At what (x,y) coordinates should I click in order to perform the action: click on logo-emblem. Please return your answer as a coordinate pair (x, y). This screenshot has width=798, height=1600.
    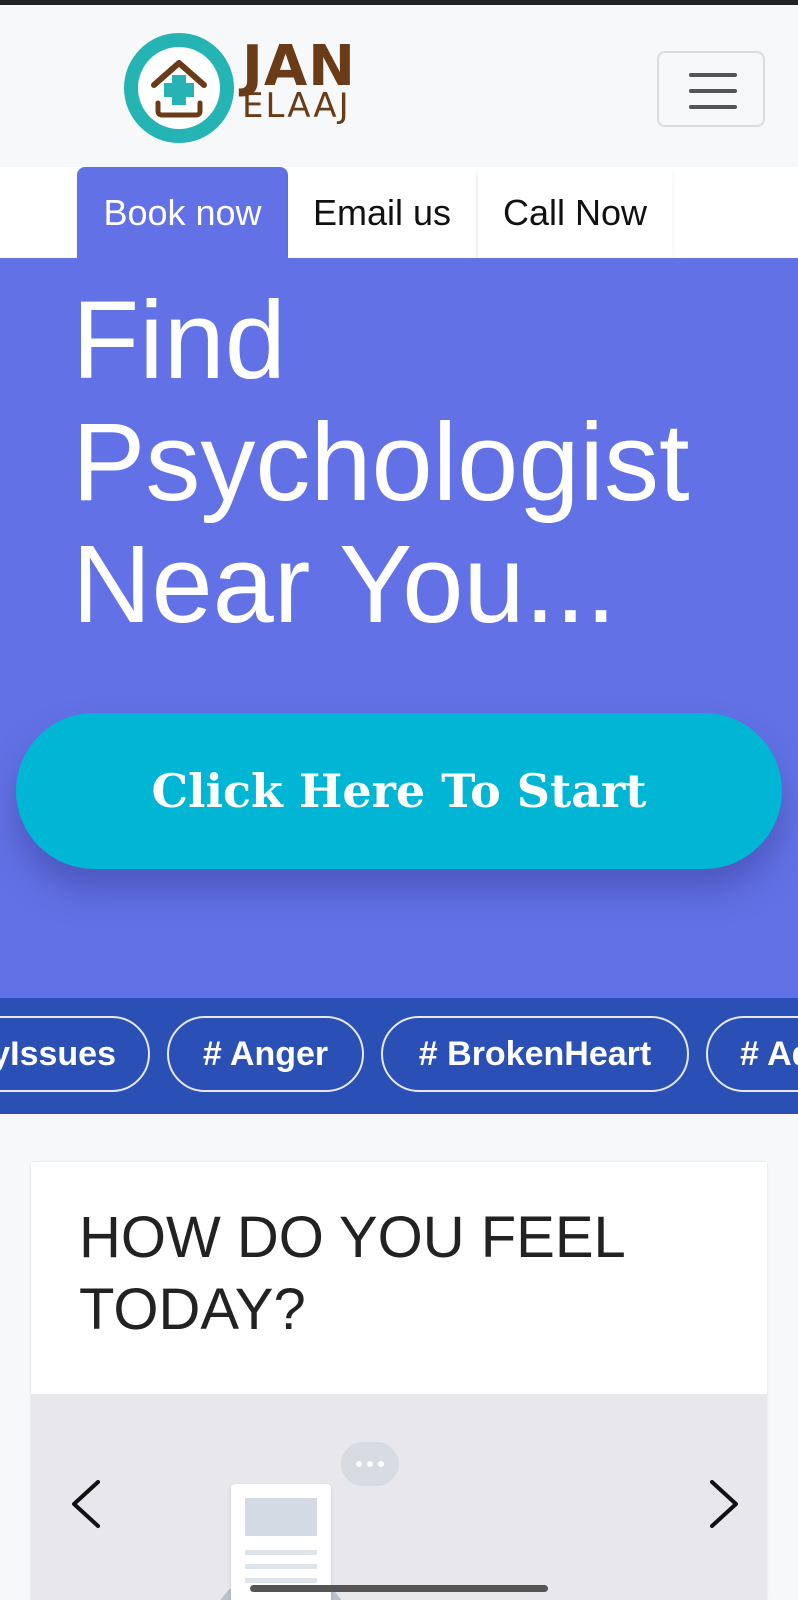
    Looking at the image, I should click on (179, 88).